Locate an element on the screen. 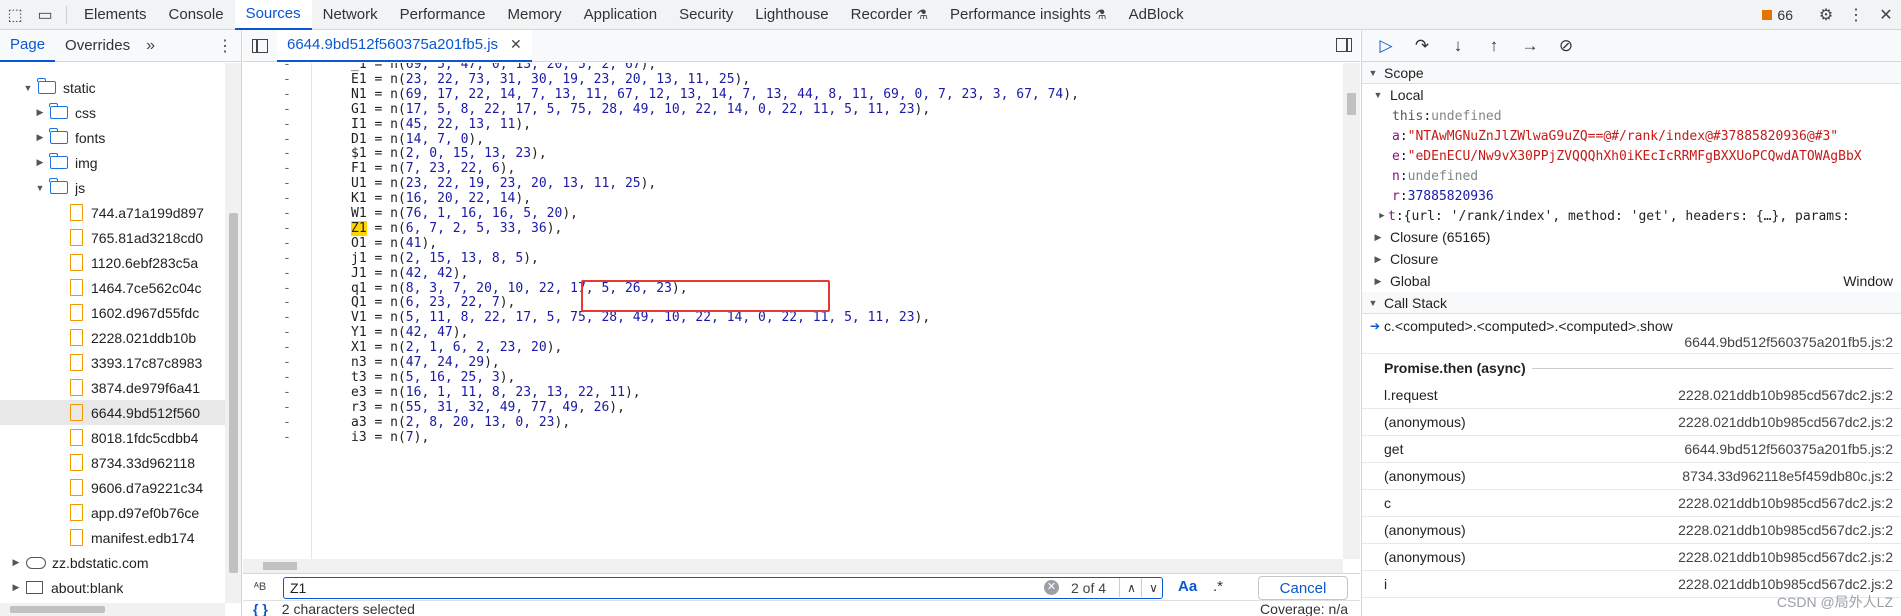  navigator-hscroll-thumb is located at coordinates (57, 609).